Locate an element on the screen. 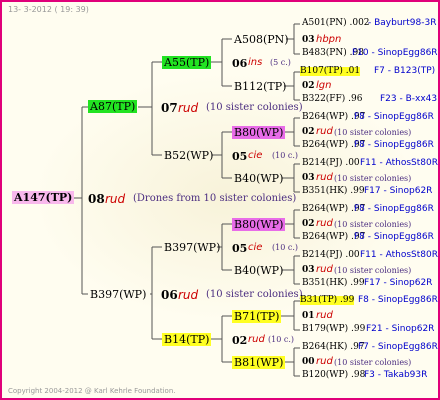  p1a-s-generation: 03 is located at coordinates (308, 40).